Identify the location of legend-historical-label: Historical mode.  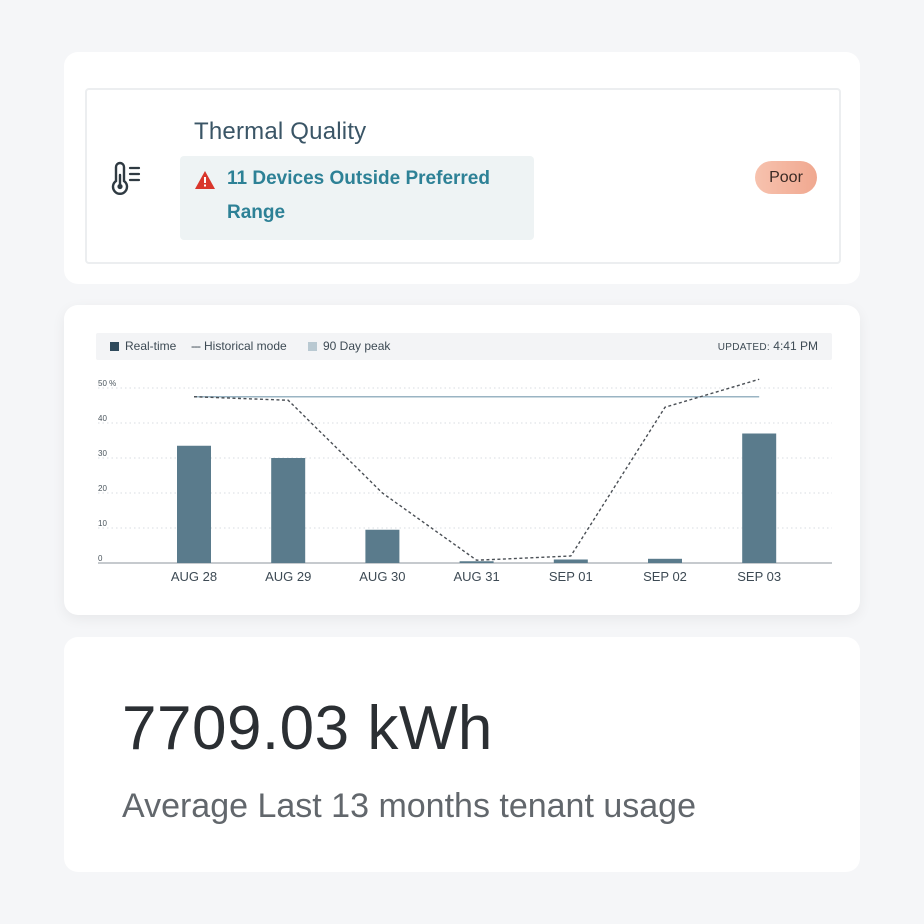
(245, 346).